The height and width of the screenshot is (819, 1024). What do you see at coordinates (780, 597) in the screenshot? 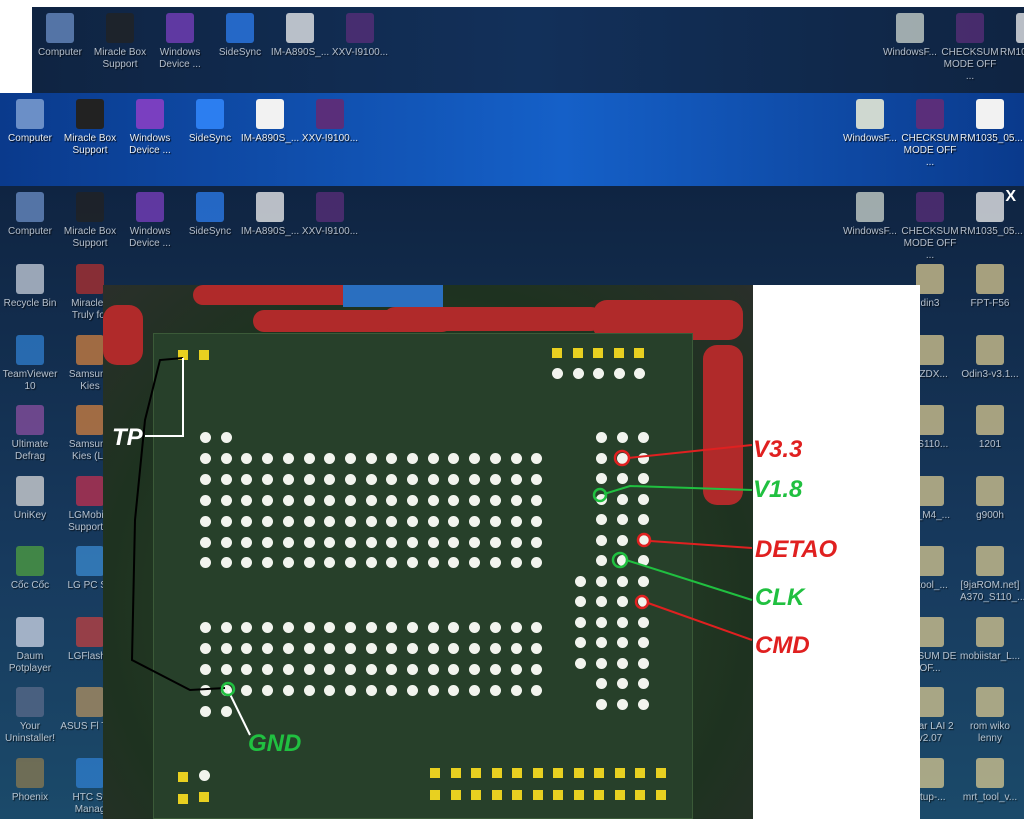
I see `label-clk: CLK` at bounding box center [780, 597].